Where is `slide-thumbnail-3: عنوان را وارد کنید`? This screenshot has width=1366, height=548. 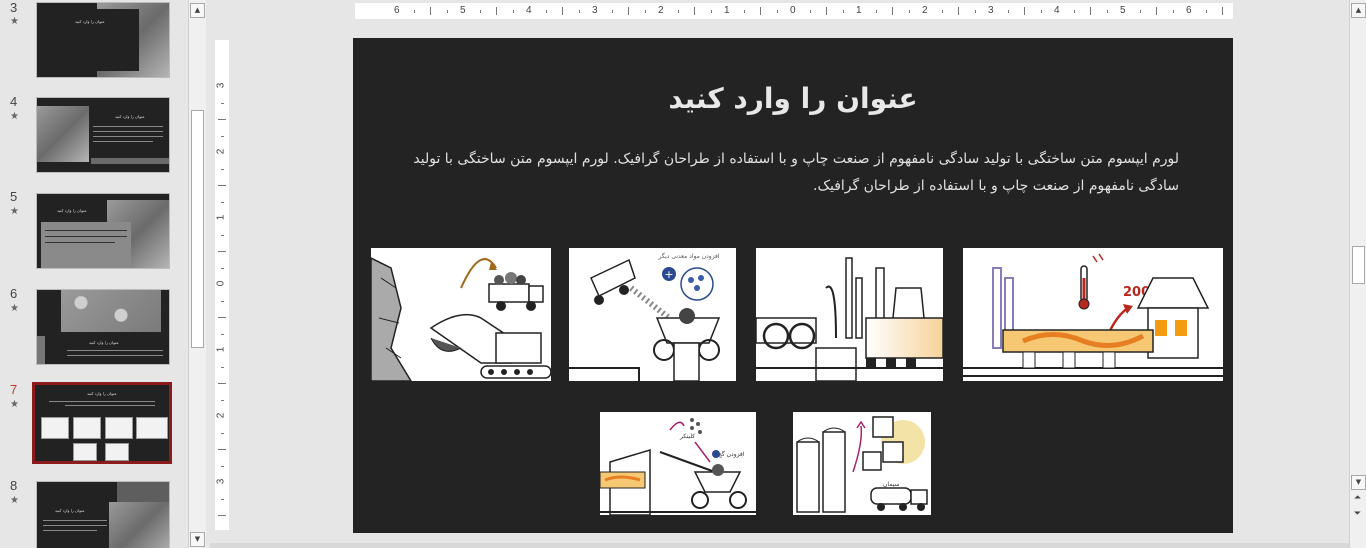 slide-thumbnail-3: عنوان را وارد کنید is located at coordinates (103, 40).